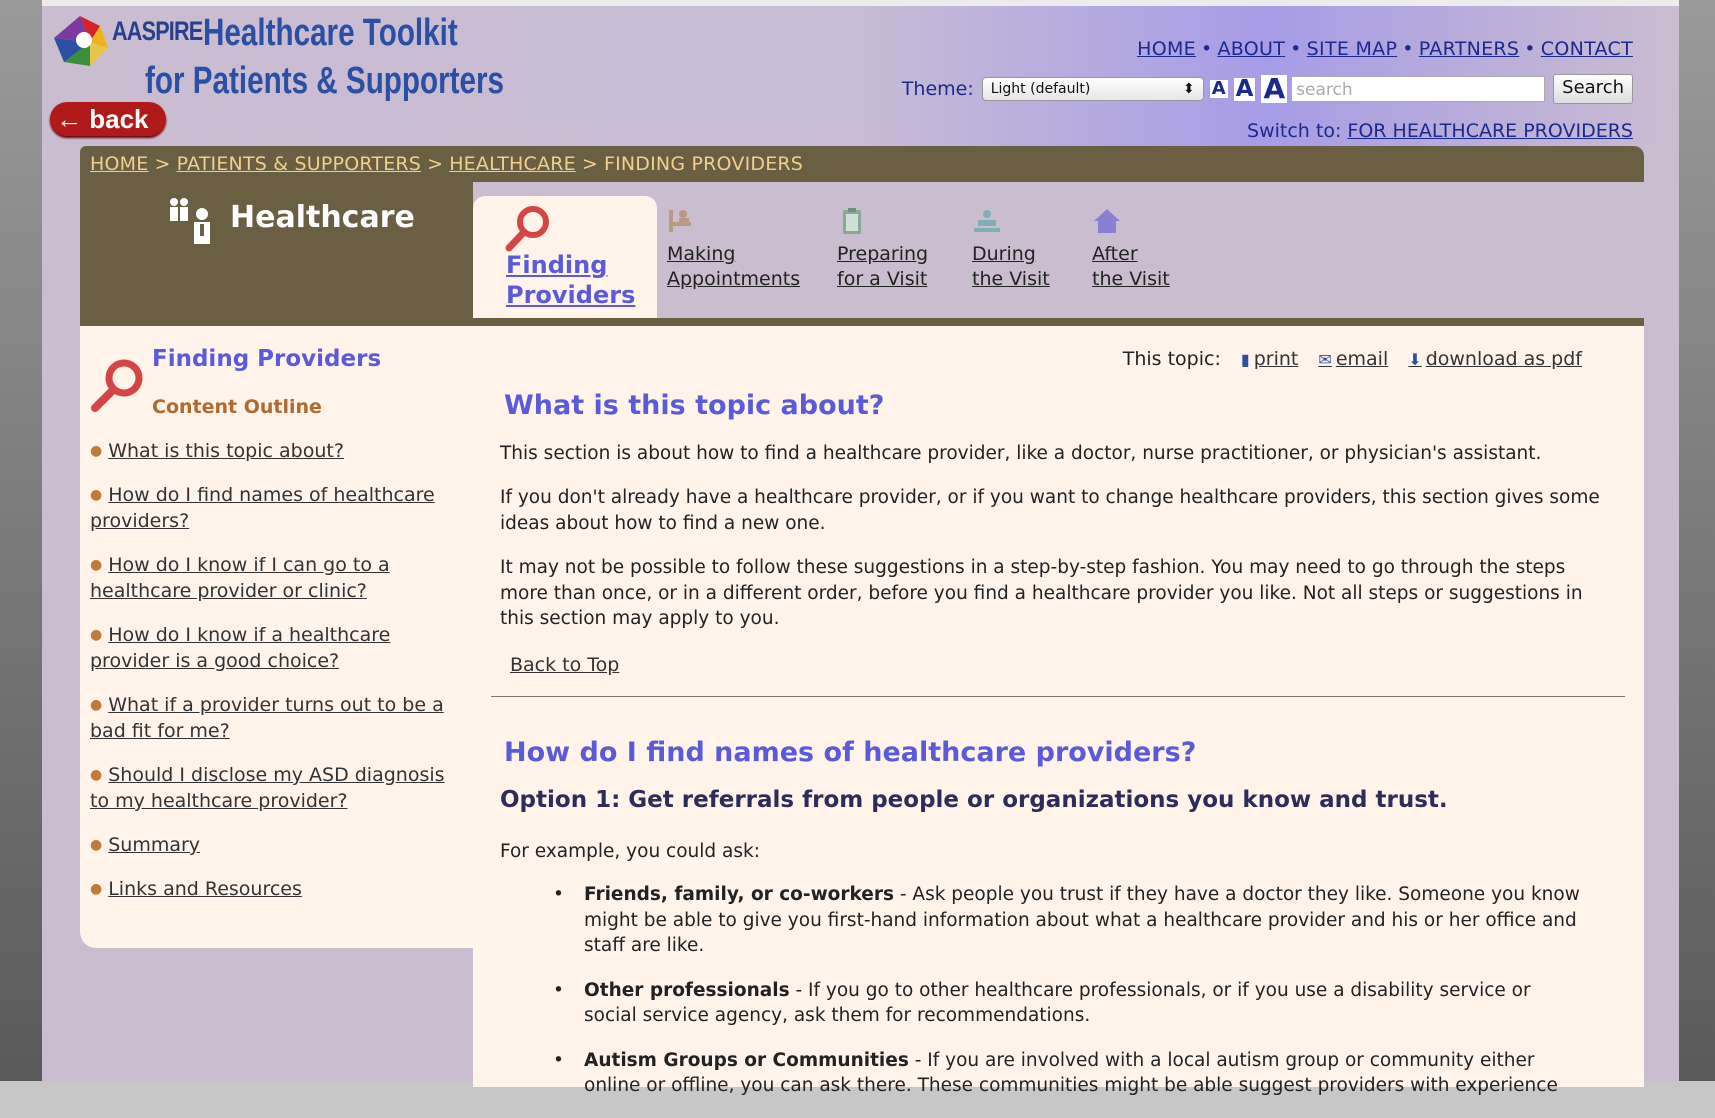 This screenshot has width=1715, height=1118. I want to click on search-button: Search, so click(1593, 89).